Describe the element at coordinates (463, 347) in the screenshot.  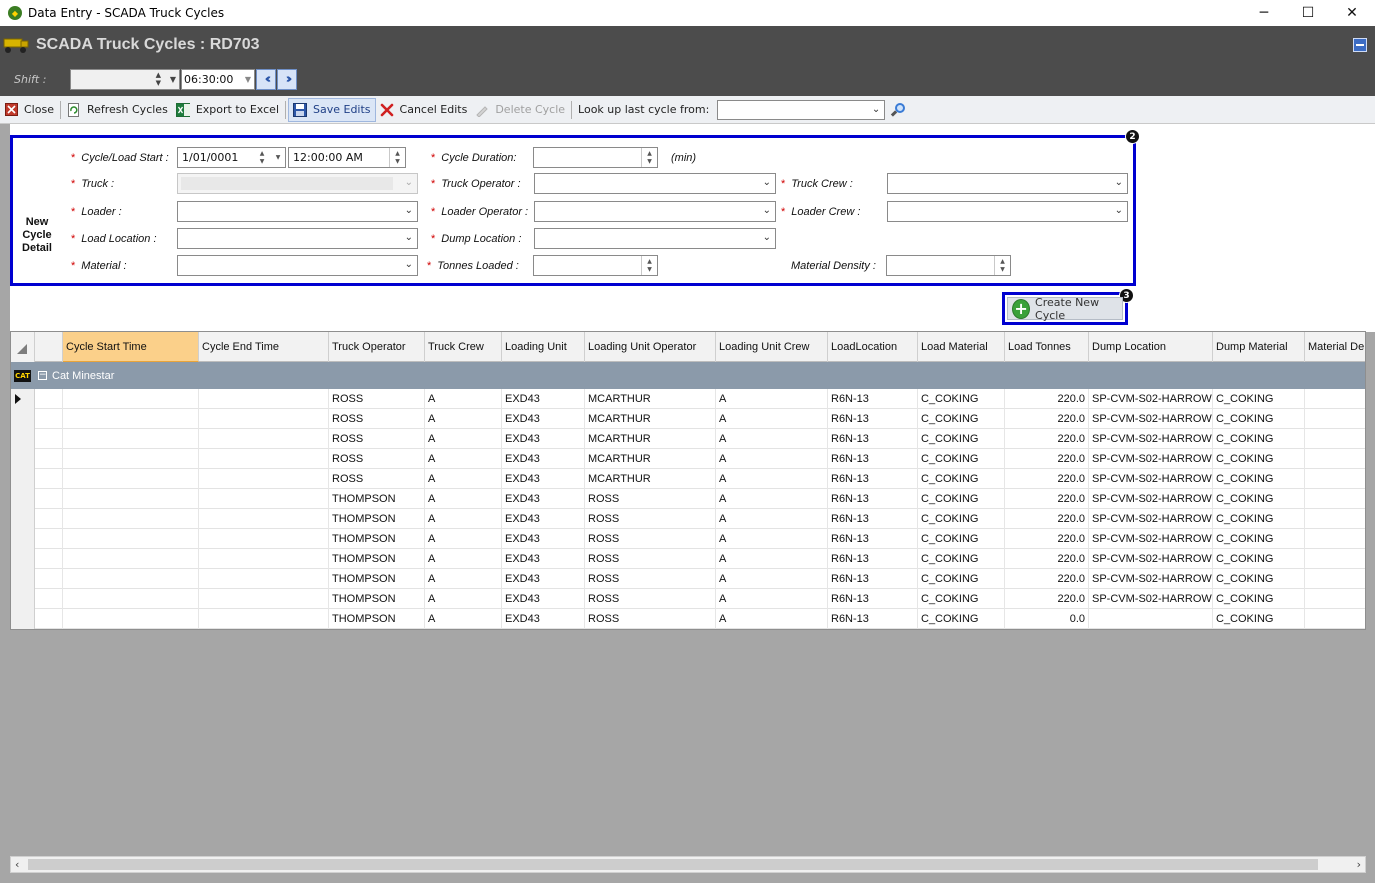
I see `col-header-truck-crew: Truck Crew` at that location.